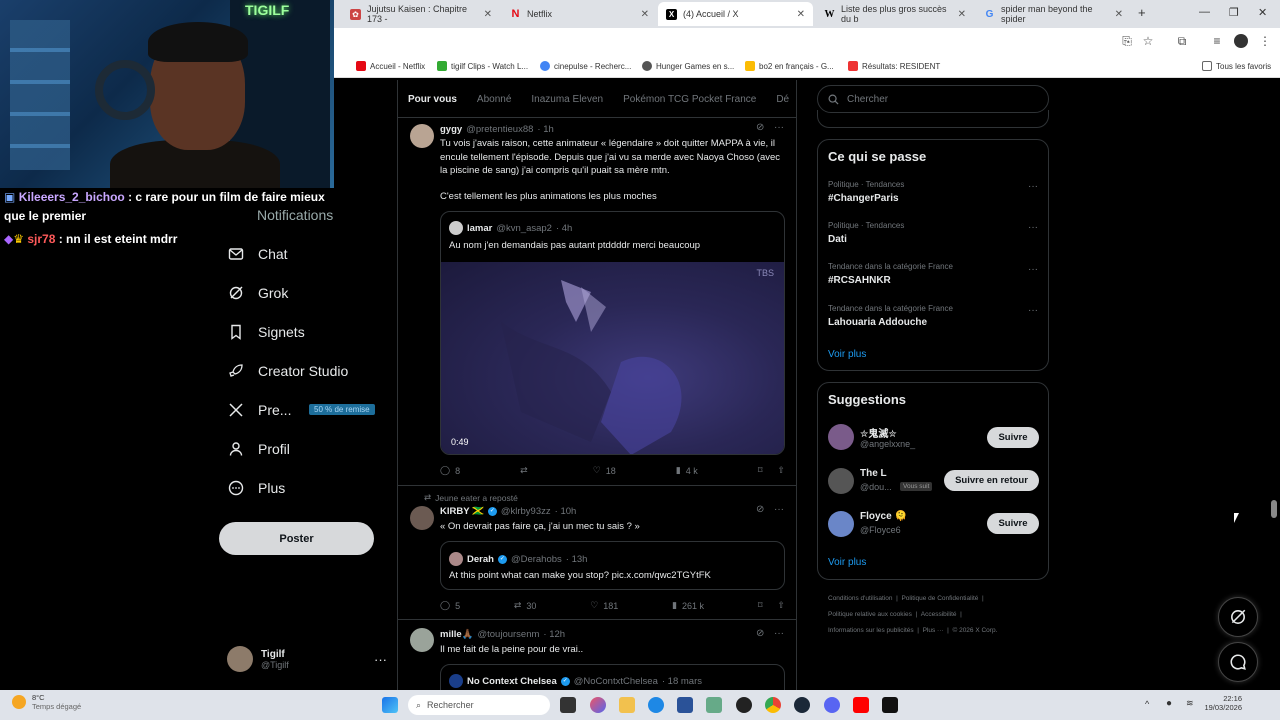 The image size is (1280, 720). Describe the element at coordinates (526, 470) in the screenshot. I see `repost-button: ⇄` at that location.